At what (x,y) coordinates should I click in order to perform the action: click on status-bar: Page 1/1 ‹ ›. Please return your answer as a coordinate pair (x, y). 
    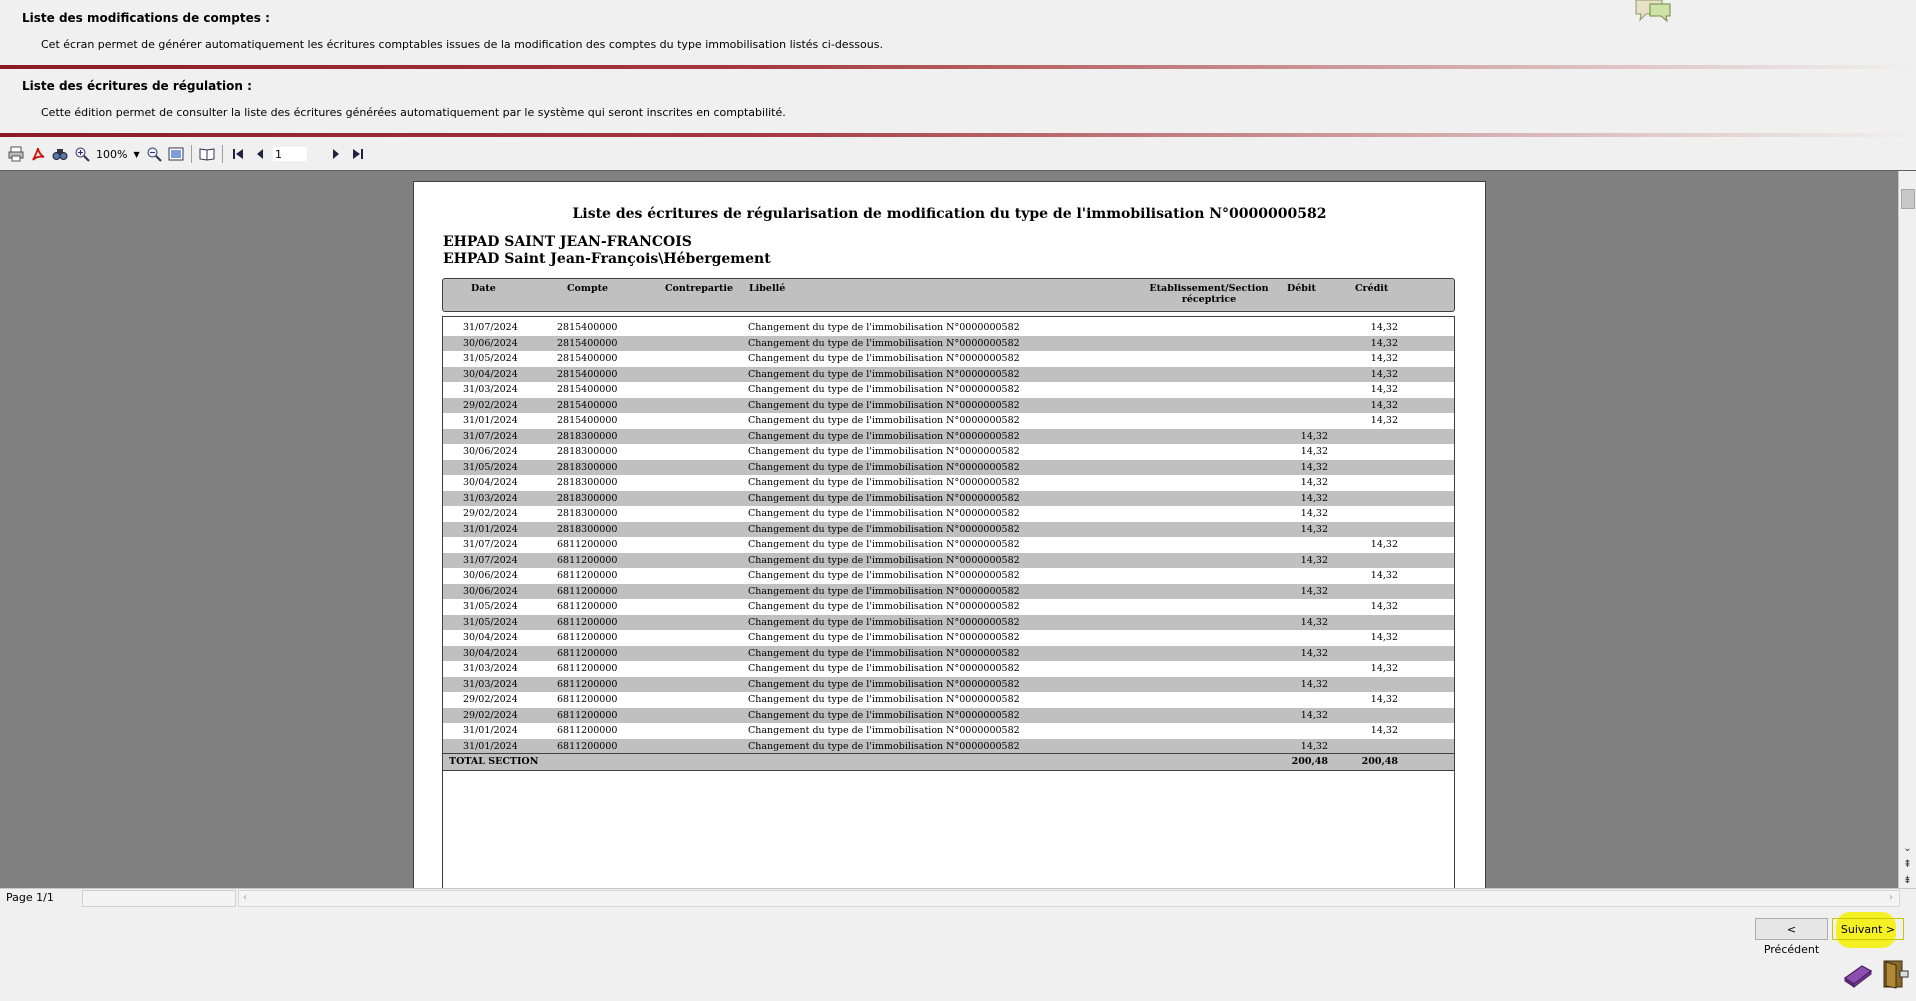
    Looking at the image, I should click on (958, 897).